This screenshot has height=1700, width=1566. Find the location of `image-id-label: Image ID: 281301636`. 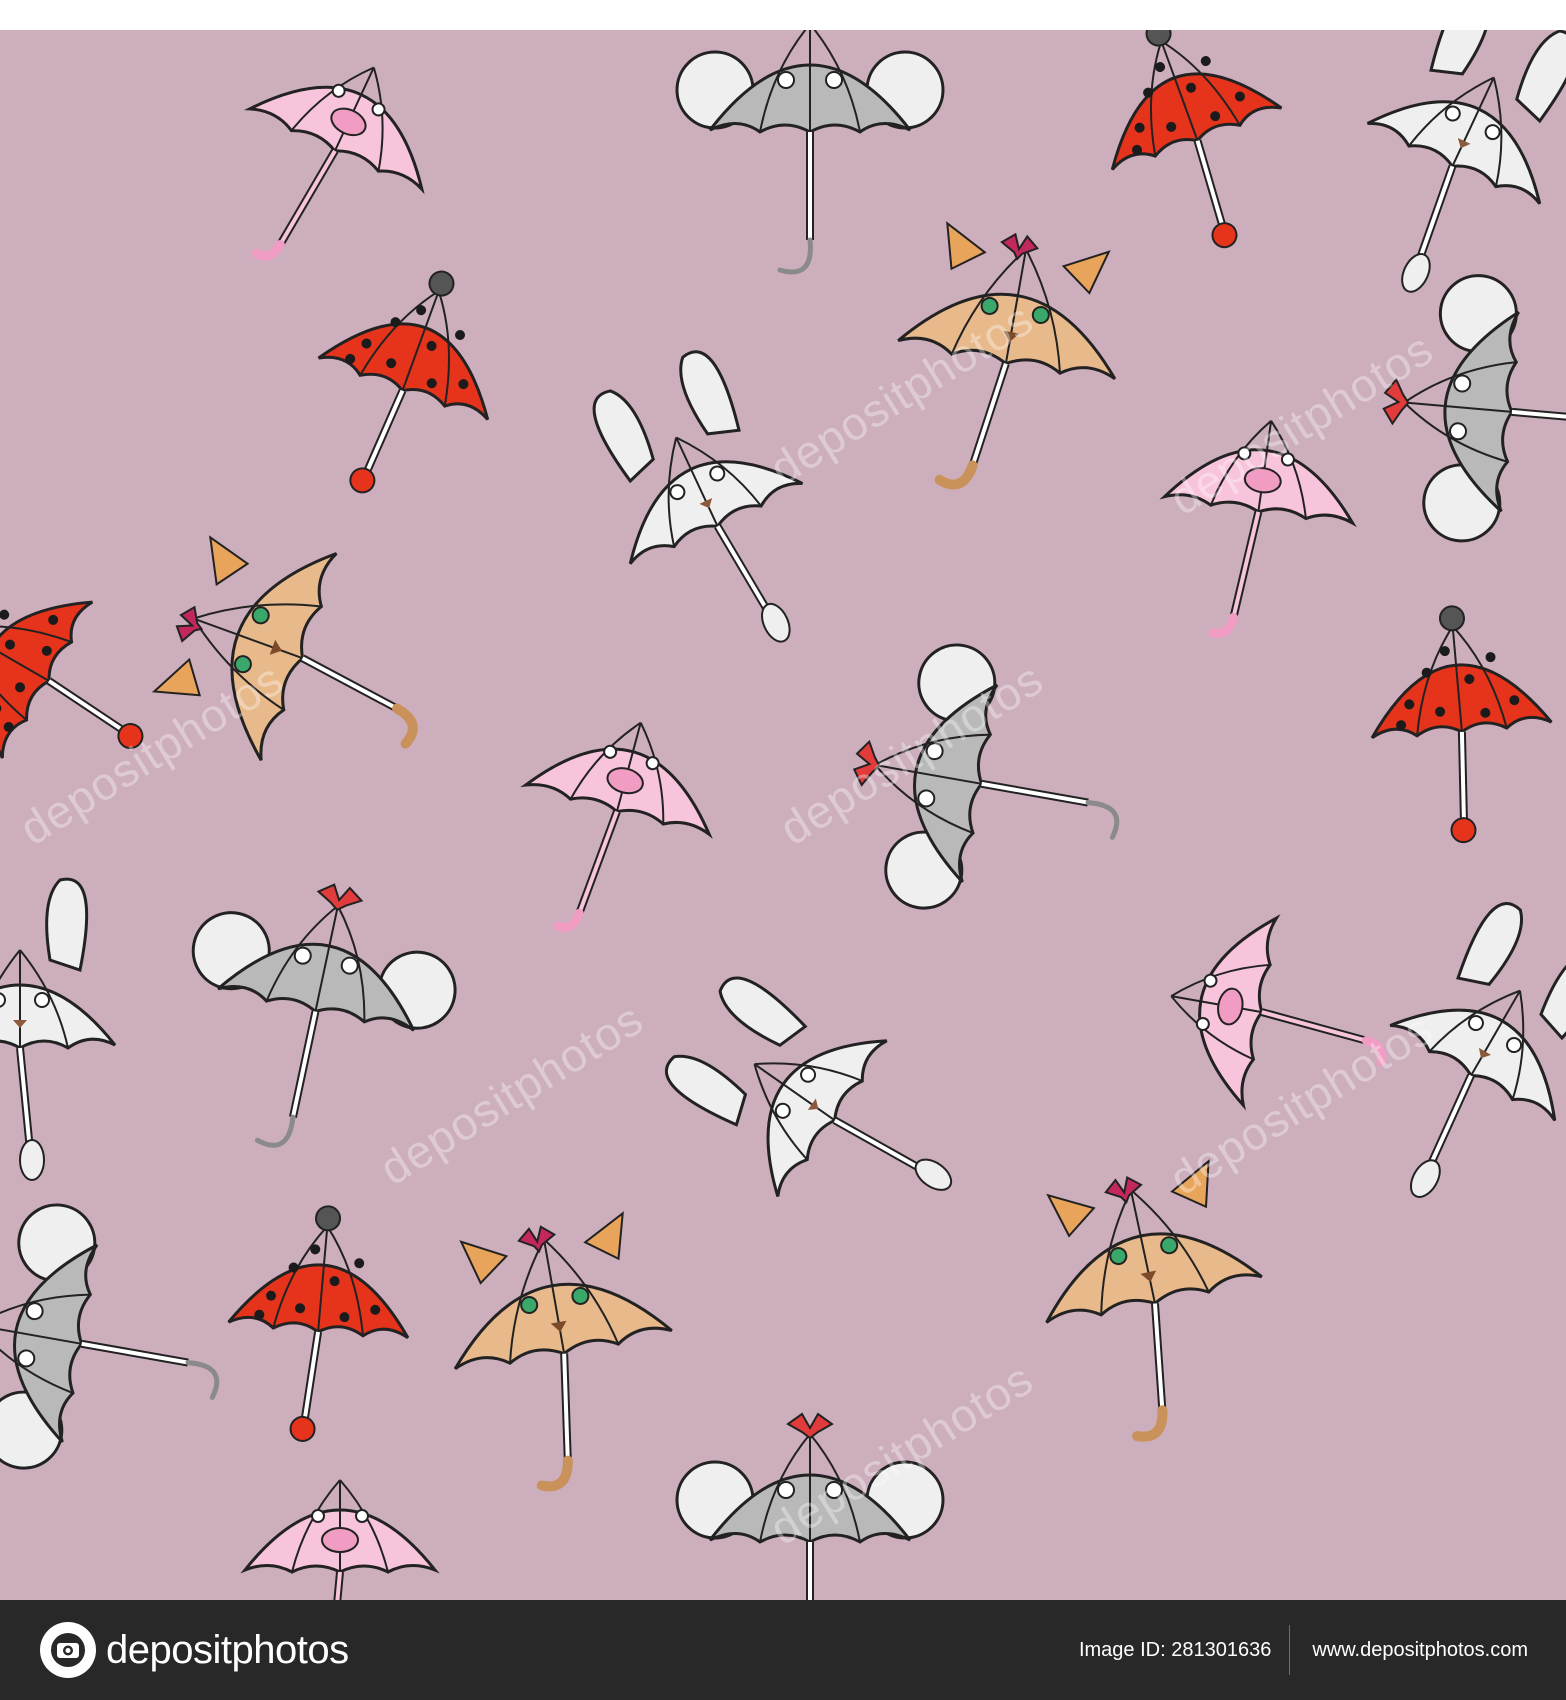

image-id-label: Image ID: 281301636 is located at coordinates (1175, 1649).